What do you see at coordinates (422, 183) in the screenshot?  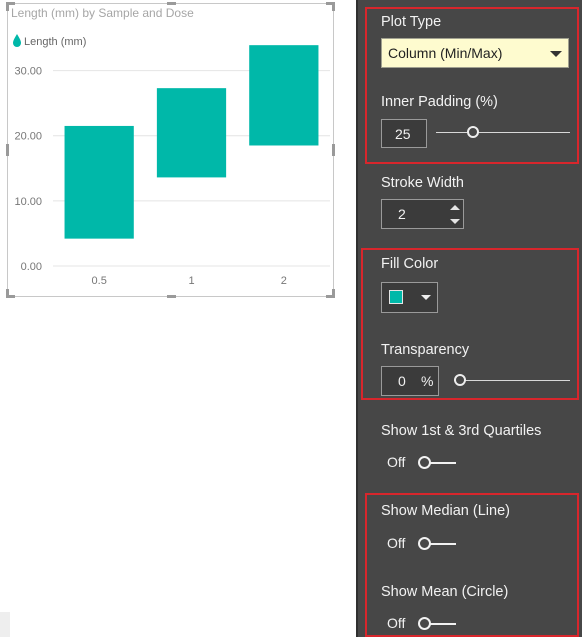 I see `stroke-width-label: Stroke Width` at bounding box center [422, 183].